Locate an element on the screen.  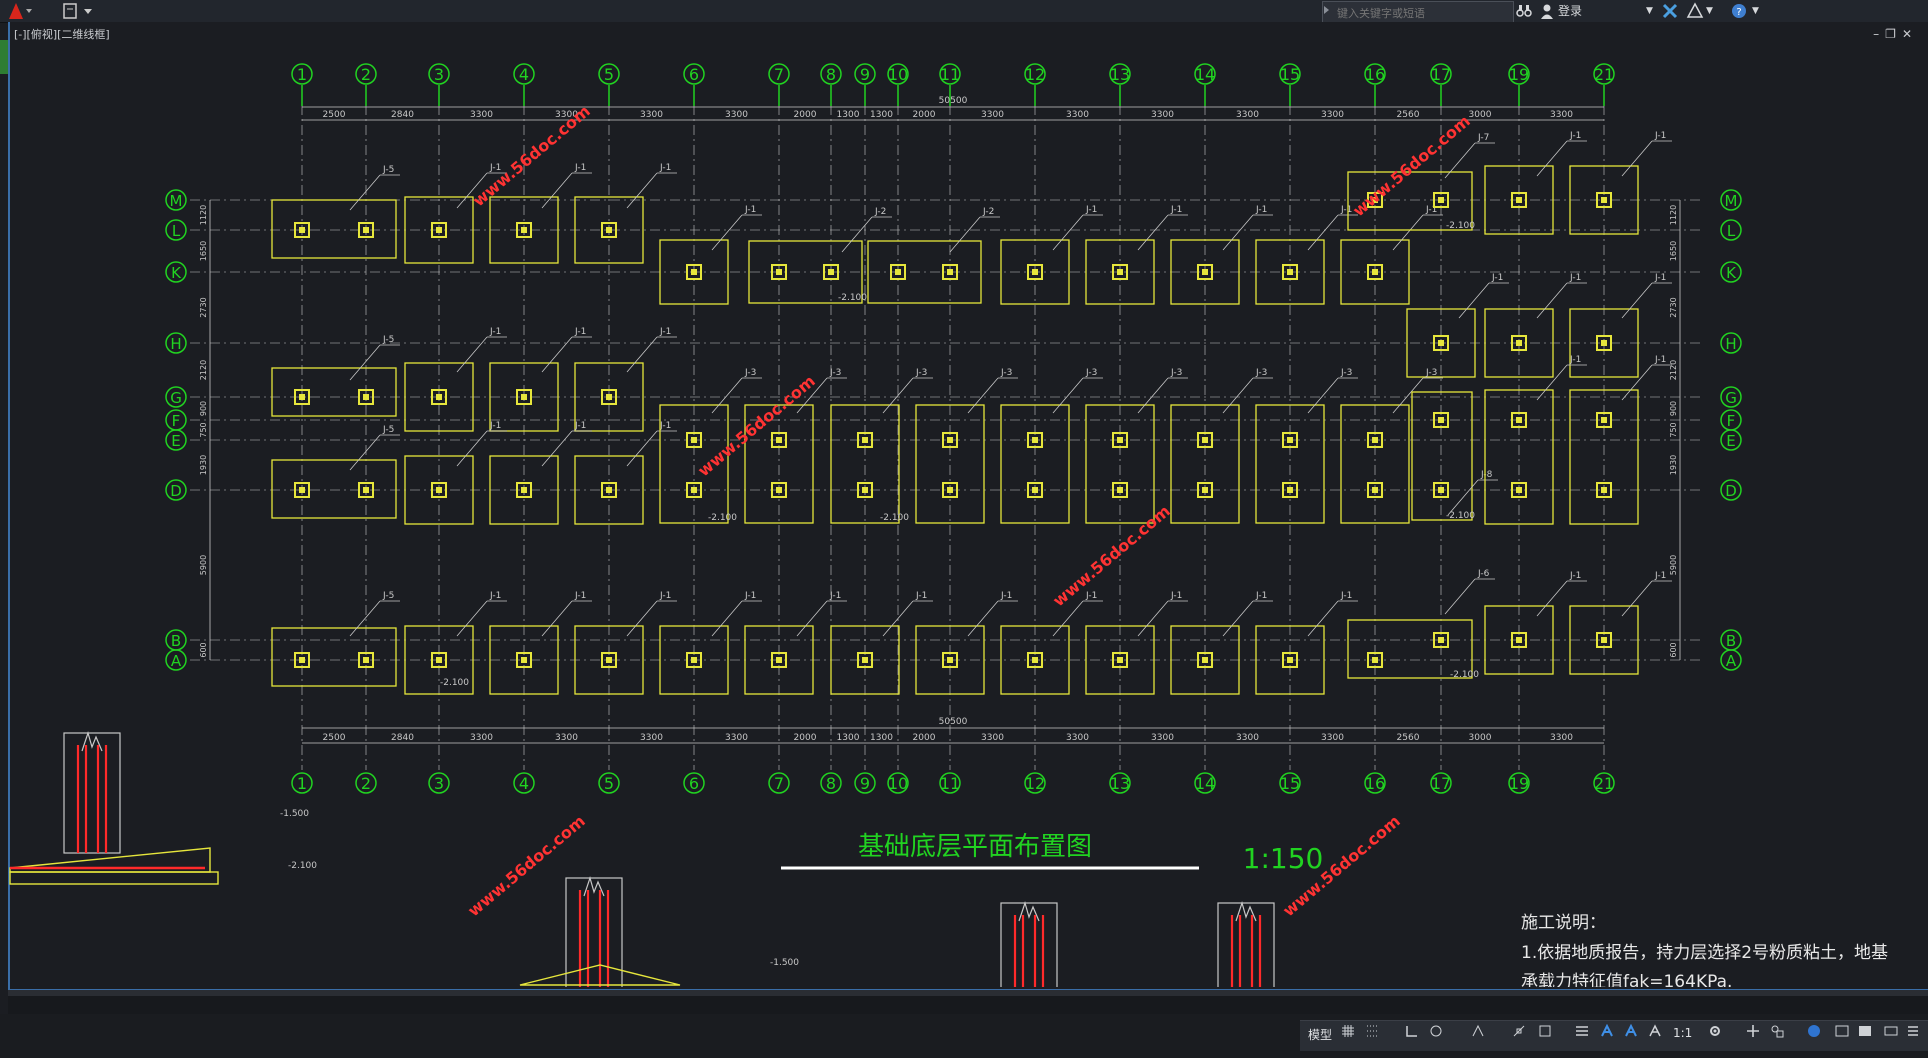
axis-number: 1 is located at coordinates (302, 783).